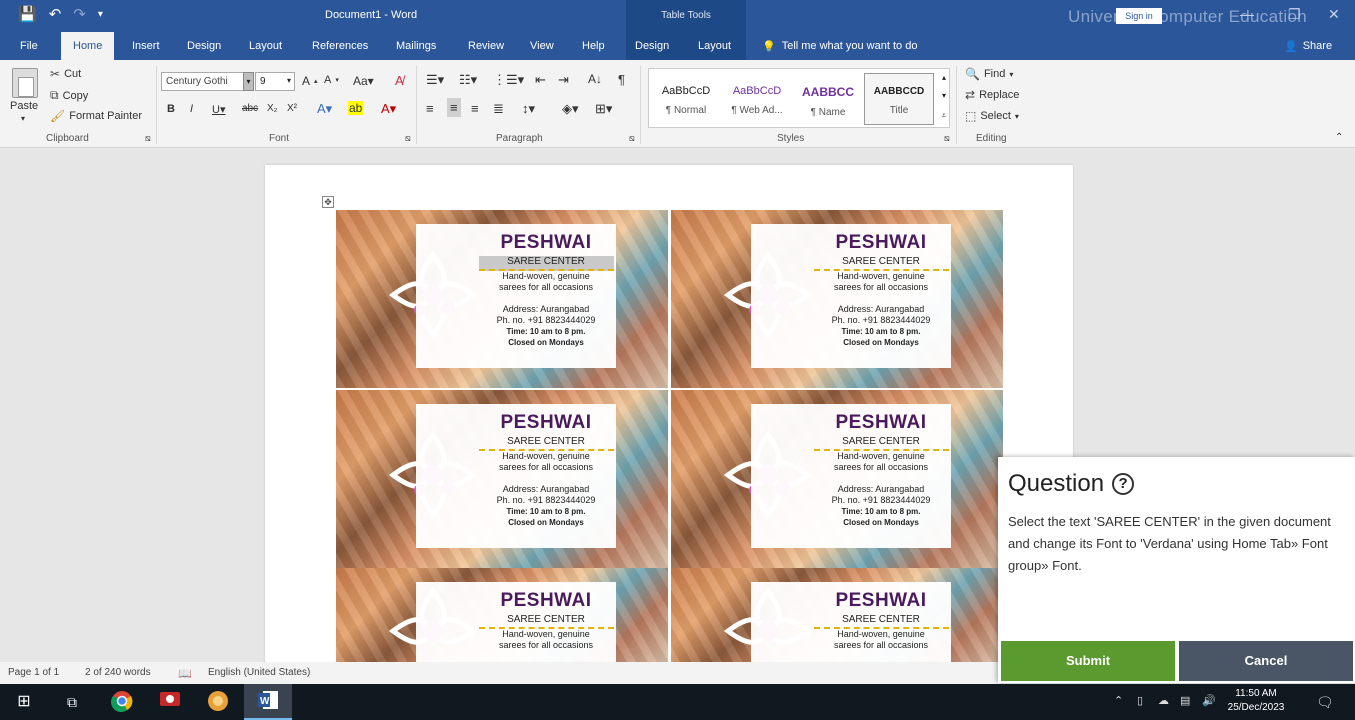 The height and width of the screenshot is (720, 1355). Describe the element at coordinates (33, 672) in the screenshot. I see `page-count: Page 1 of 1` at that location.